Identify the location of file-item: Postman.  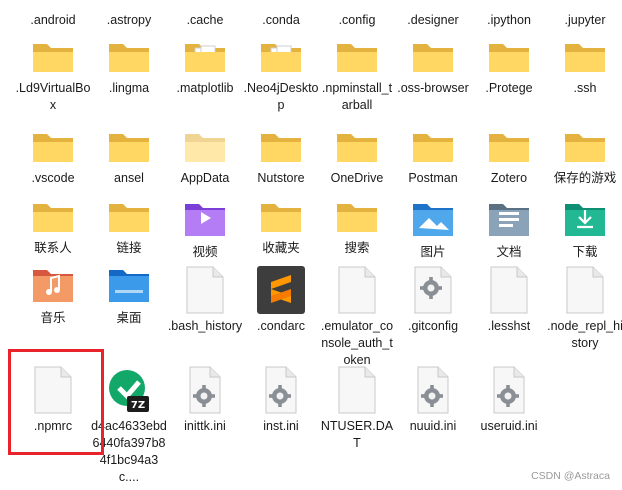
(433, 158).